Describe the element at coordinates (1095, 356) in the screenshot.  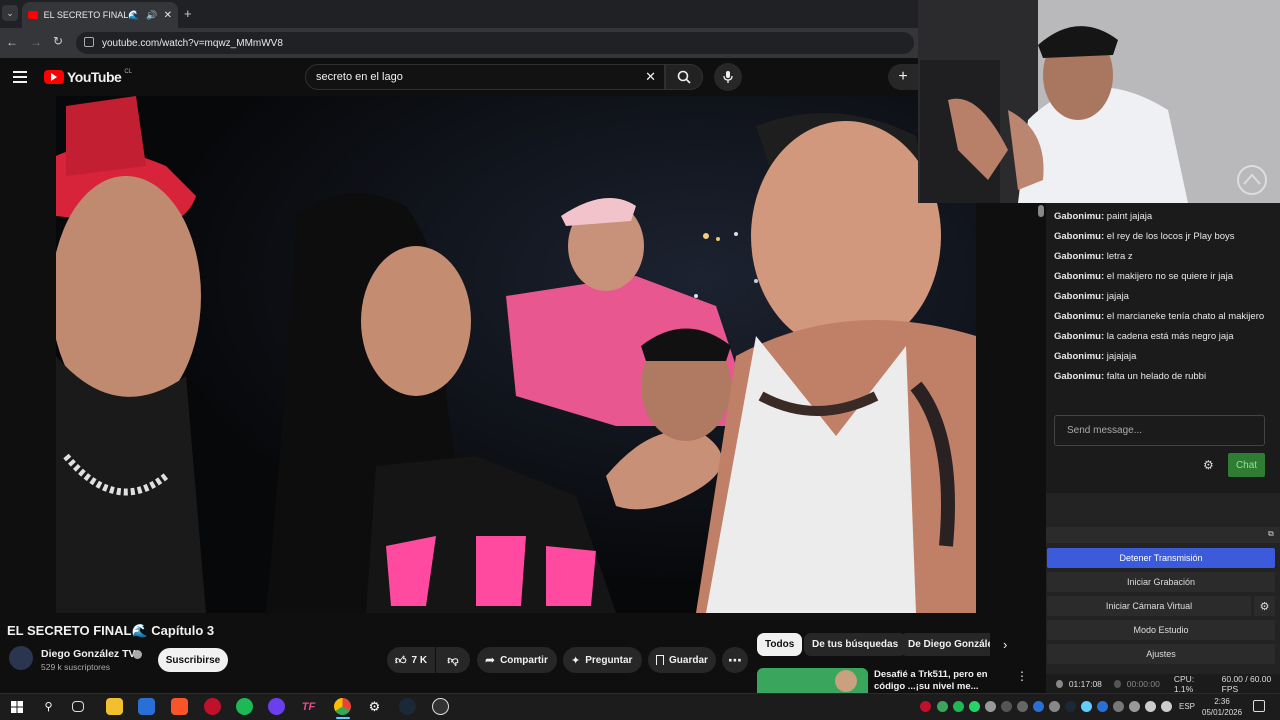
I see `chat-message: Gabonimu: jajajaja` at that location.